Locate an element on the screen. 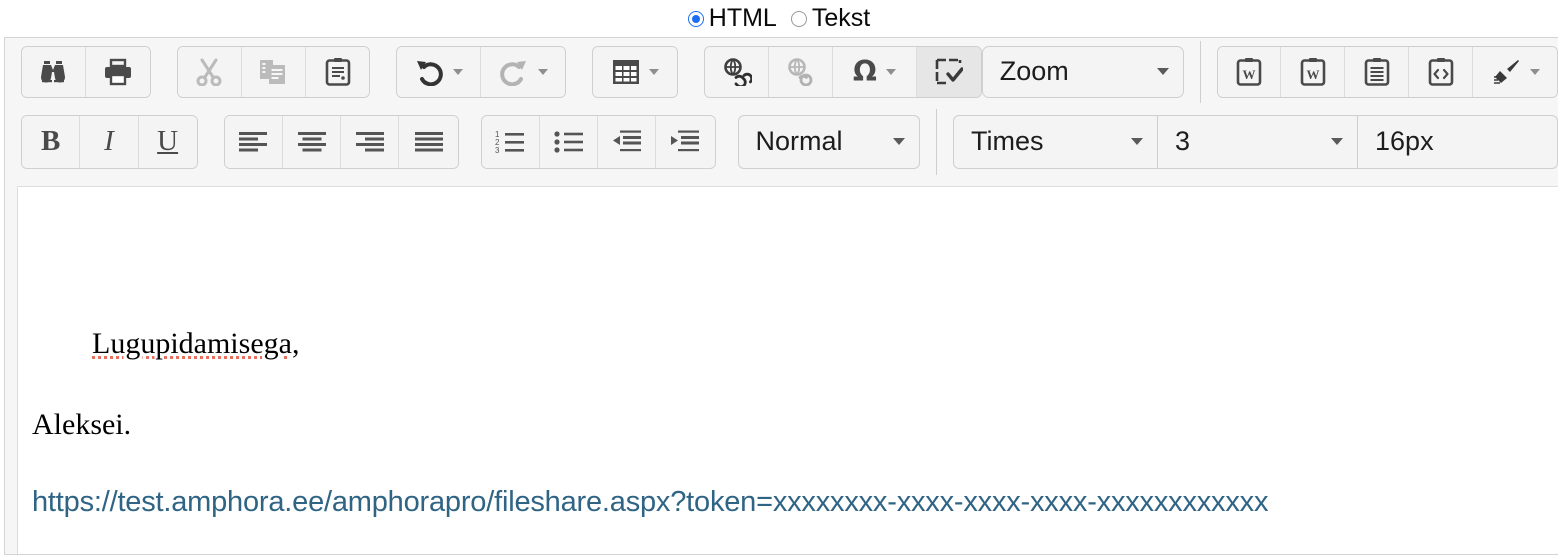 The height and width of the screenshot is (555, 1558). align-justify-icon is located at coordinates (428, 142).